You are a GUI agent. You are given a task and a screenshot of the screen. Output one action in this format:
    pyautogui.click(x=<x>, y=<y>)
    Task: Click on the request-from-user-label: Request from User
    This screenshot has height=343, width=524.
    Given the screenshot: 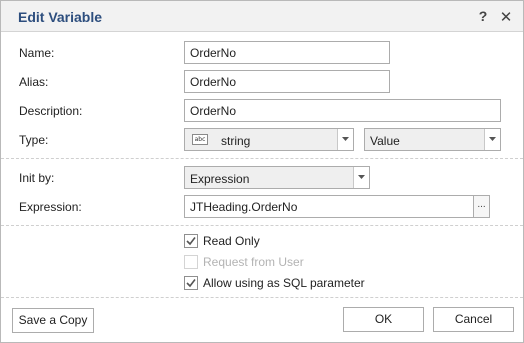 What is the action you would take?
    pyautogui.click(x=253, y=262)
    